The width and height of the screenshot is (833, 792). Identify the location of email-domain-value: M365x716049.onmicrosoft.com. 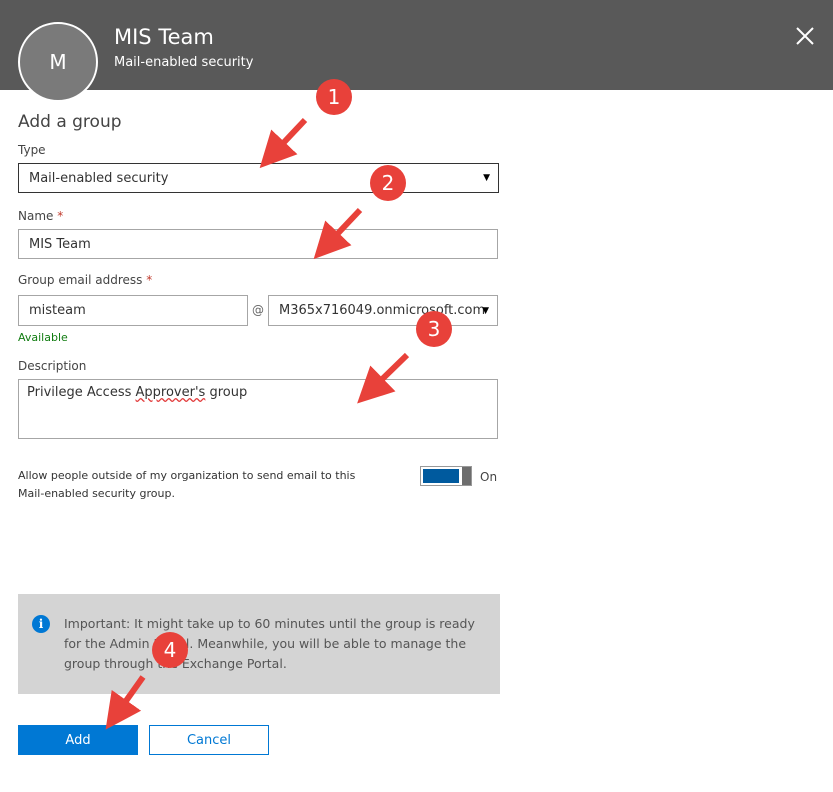
(382, 310).